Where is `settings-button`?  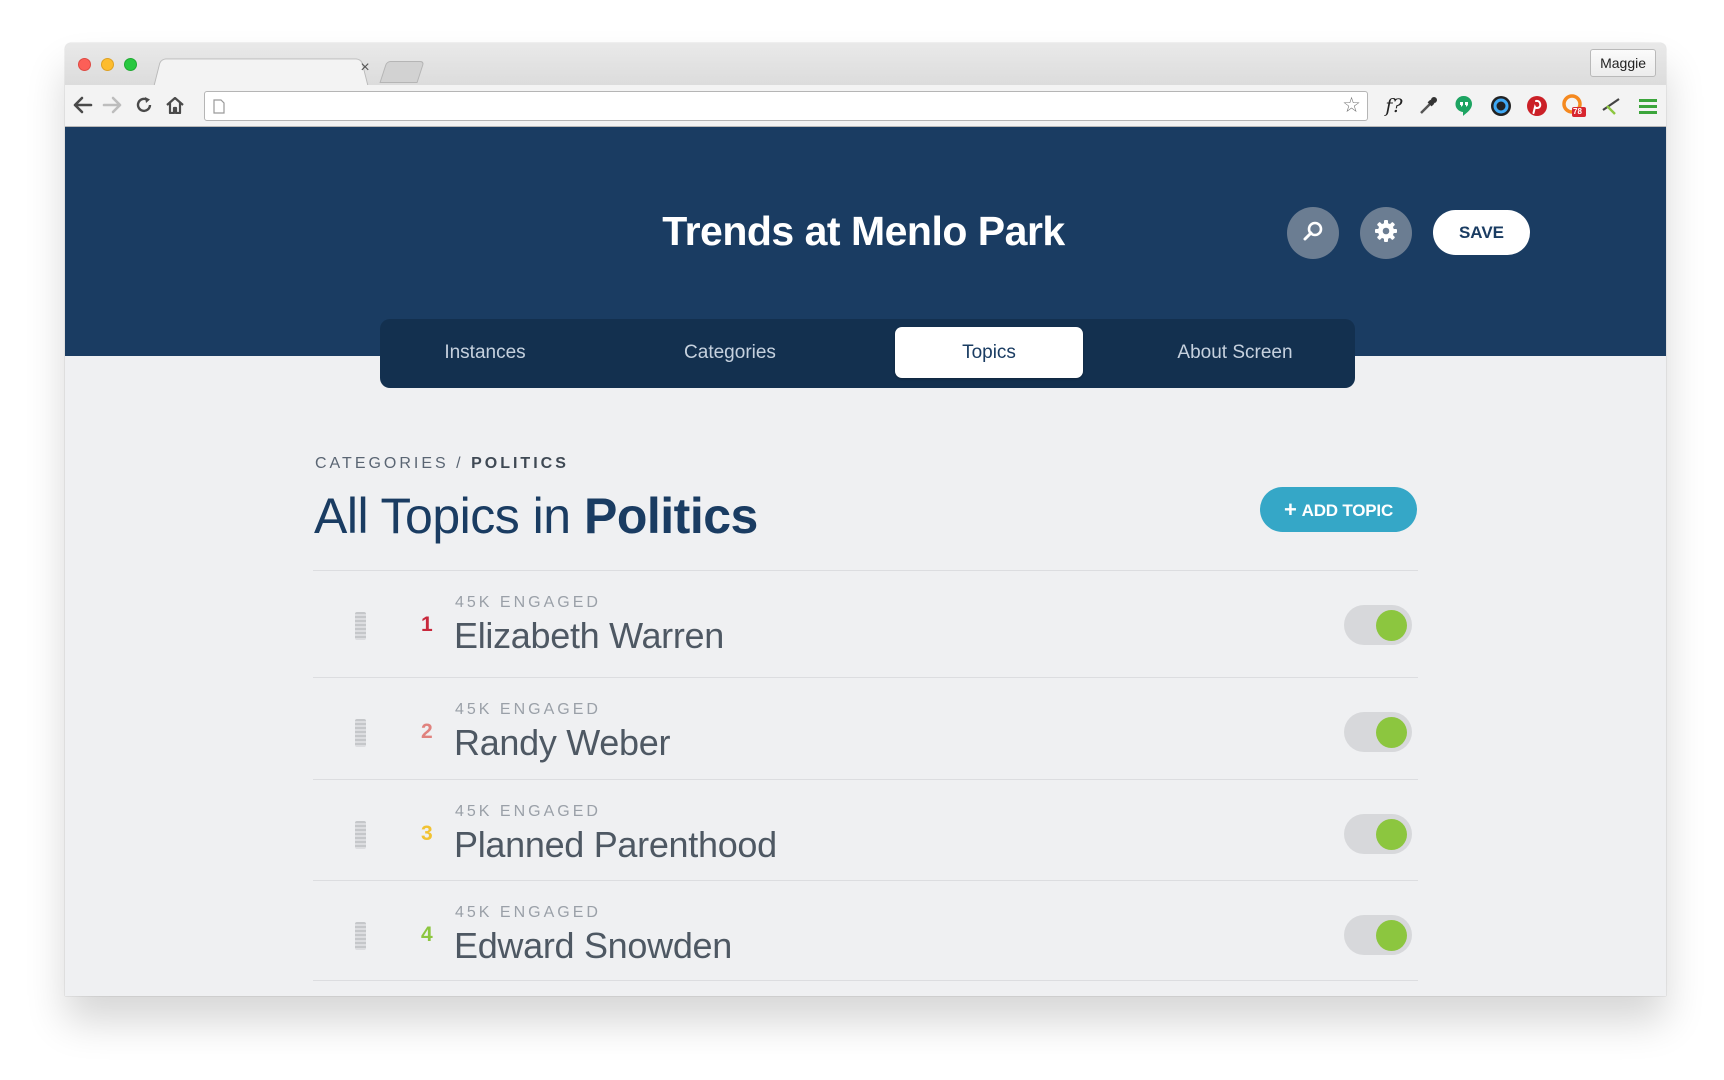 settings-button is located at coordinates (1386, 233).